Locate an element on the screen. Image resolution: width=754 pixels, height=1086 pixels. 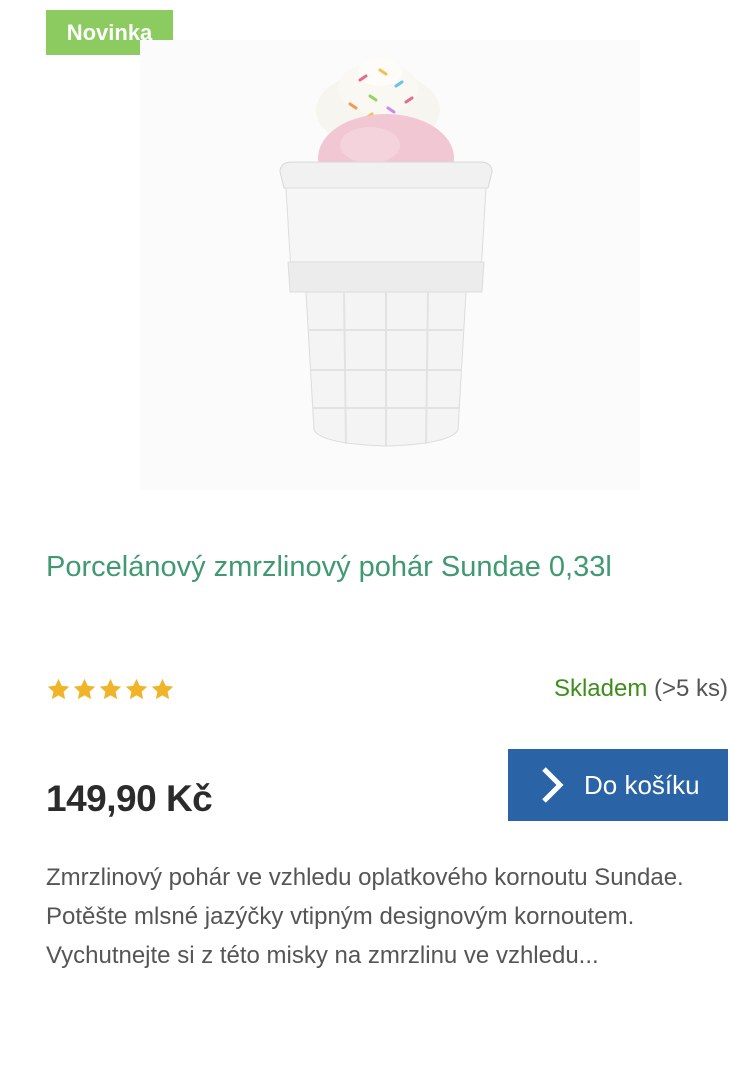
rating-stars is located at coordinates (110, 689).